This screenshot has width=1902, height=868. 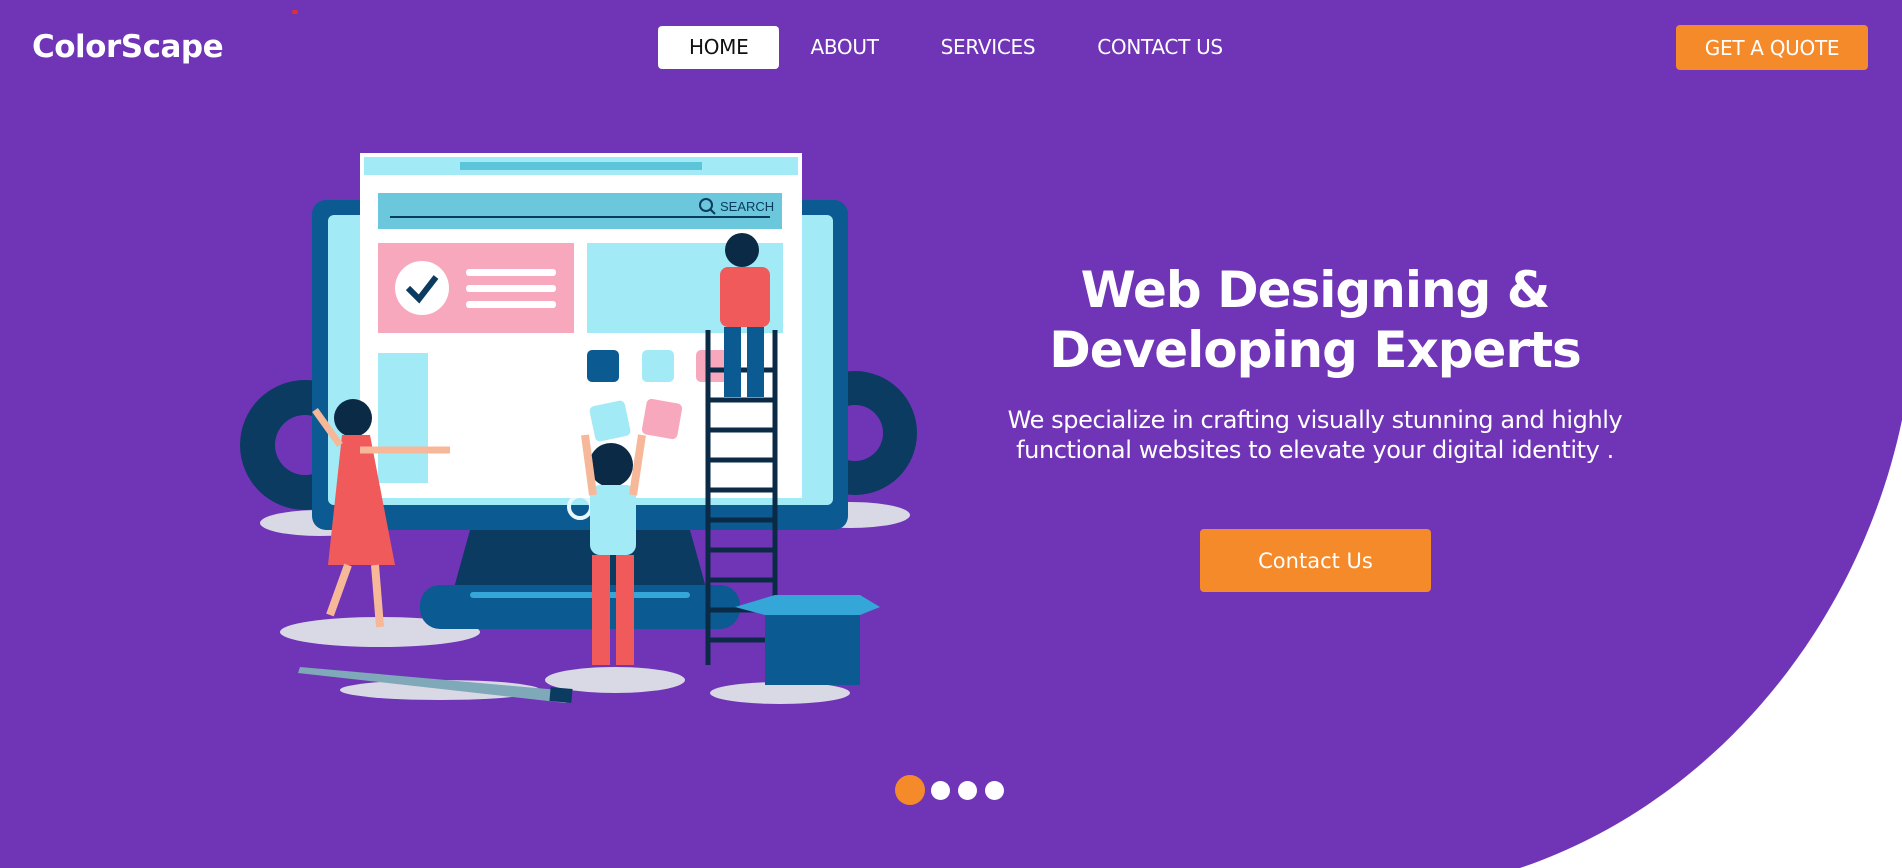 I want to click on carousel-indicators, so click(x=953, y=790).